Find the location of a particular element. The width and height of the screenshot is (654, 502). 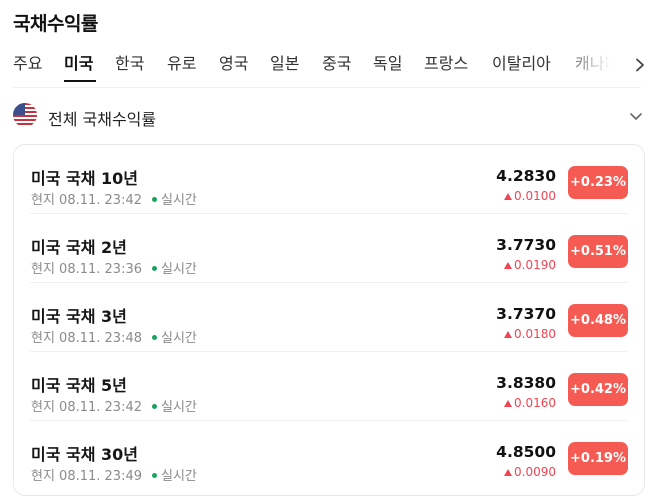

tab-major: 주요 is located at coordinates (27, 62).